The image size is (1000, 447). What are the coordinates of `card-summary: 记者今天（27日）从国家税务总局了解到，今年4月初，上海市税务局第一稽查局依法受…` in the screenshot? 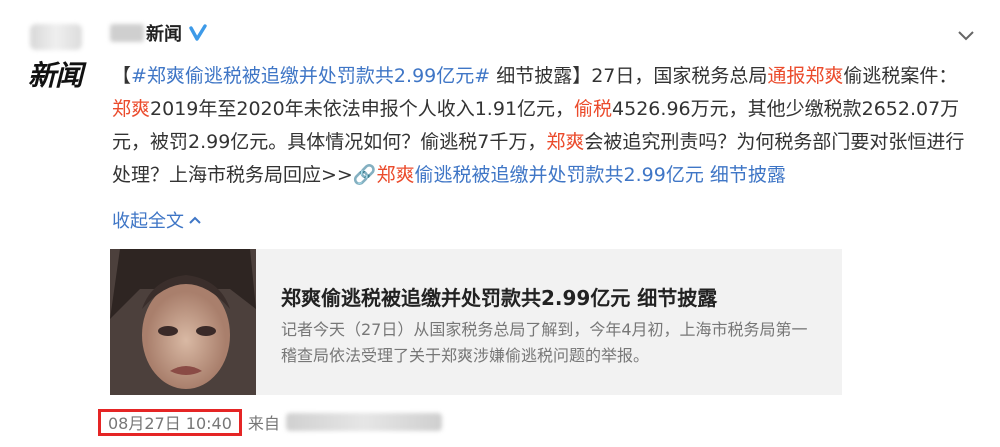 It's located at (544, 342).